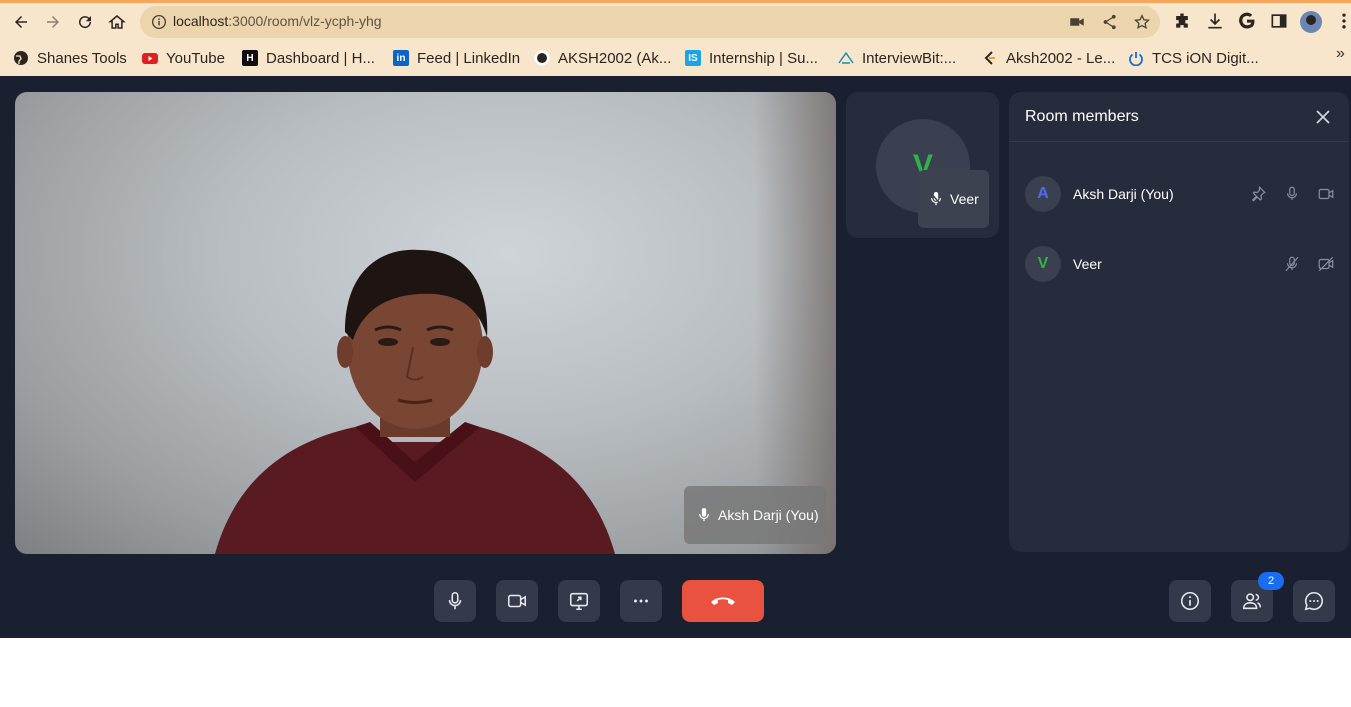 This screenshot has height=707, width=1351. Describe the element at coordinates (21, 58) in the screenshot. I see `globe-icon` at that location.